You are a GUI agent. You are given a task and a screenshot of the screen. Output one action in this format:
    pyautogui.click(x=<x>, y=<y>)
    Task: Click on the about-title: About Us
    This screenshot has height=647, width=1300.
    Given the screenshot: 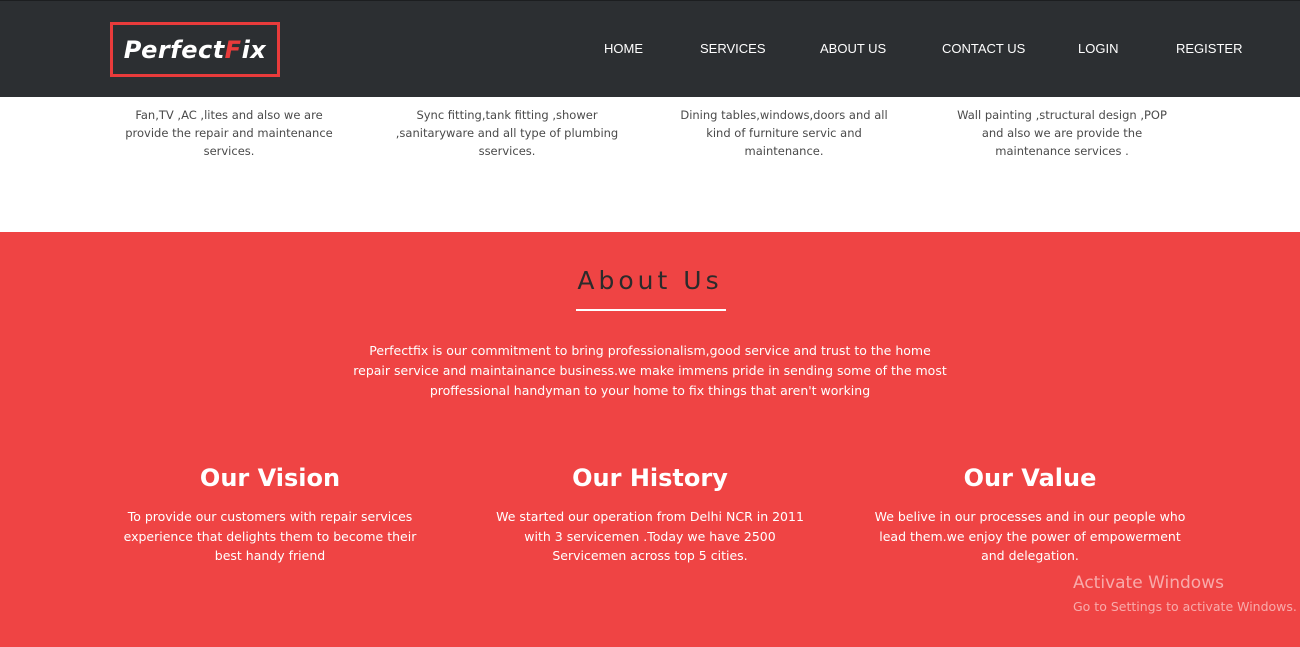 What is the action you would take?
    pyautogui.click(x=650, y=280)
    